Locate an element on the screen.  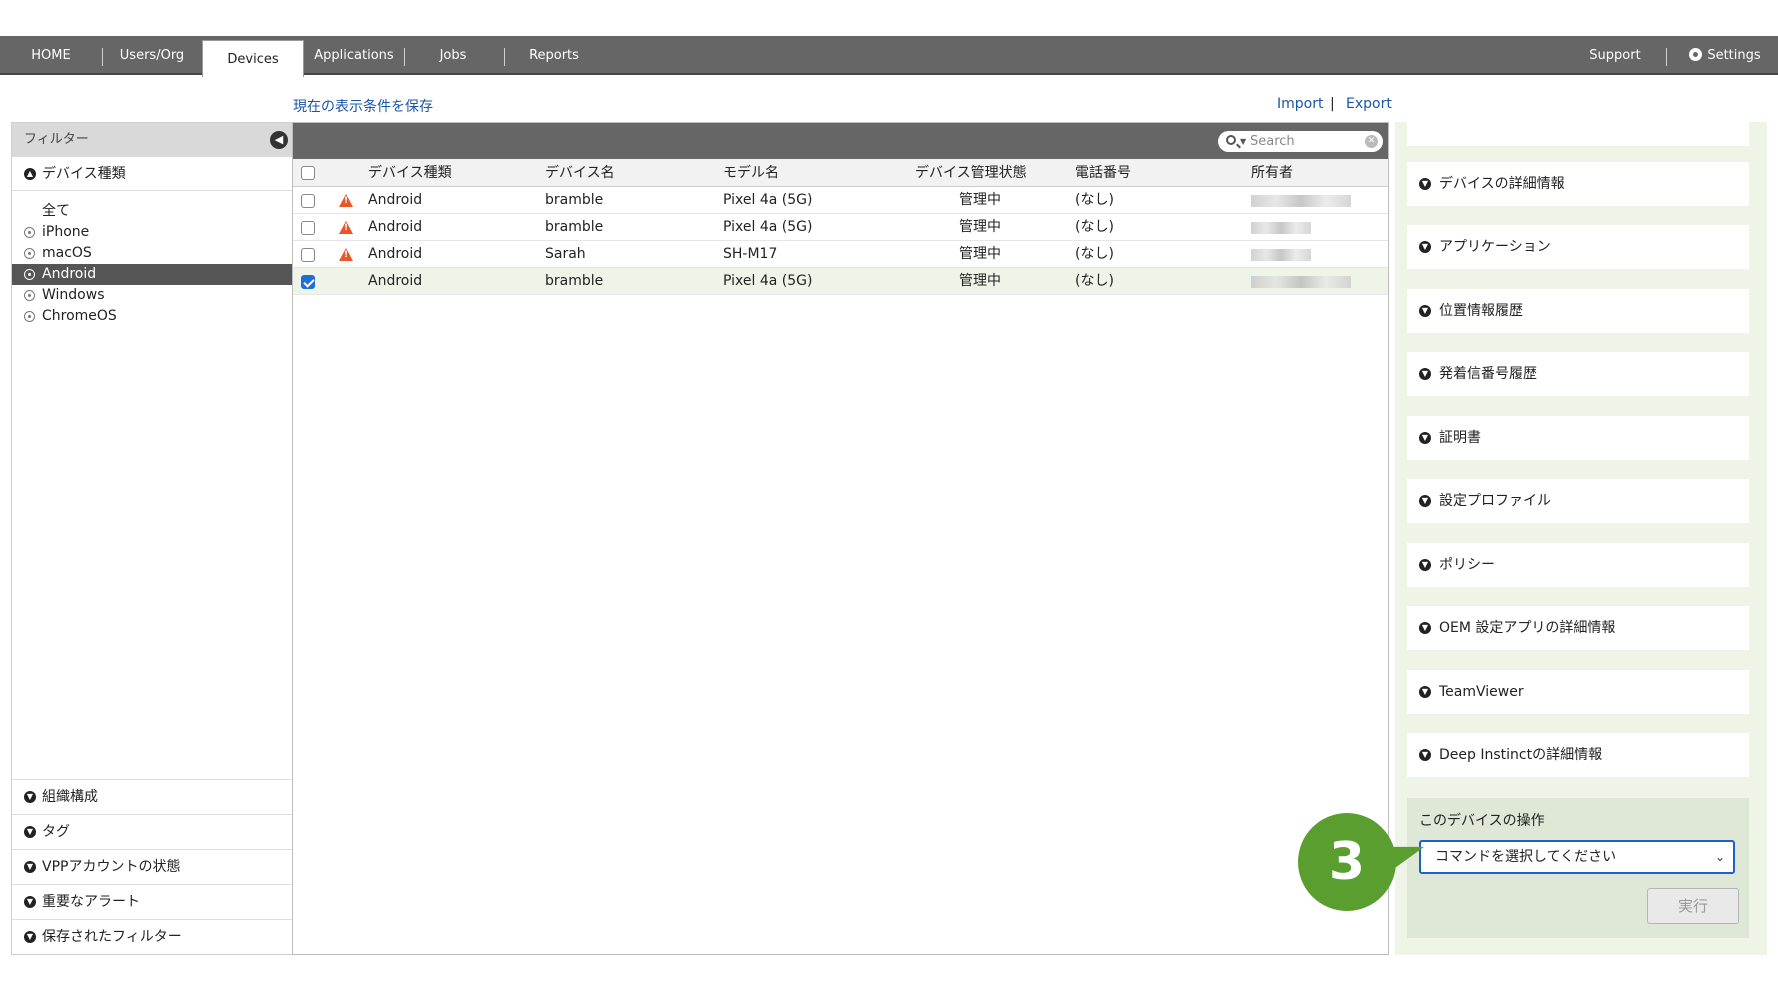
table-header: デバイス種類 デバイス名 モデル名 デバイス管理状態 電話番号 所有者 is located at coordinates (840, 173).